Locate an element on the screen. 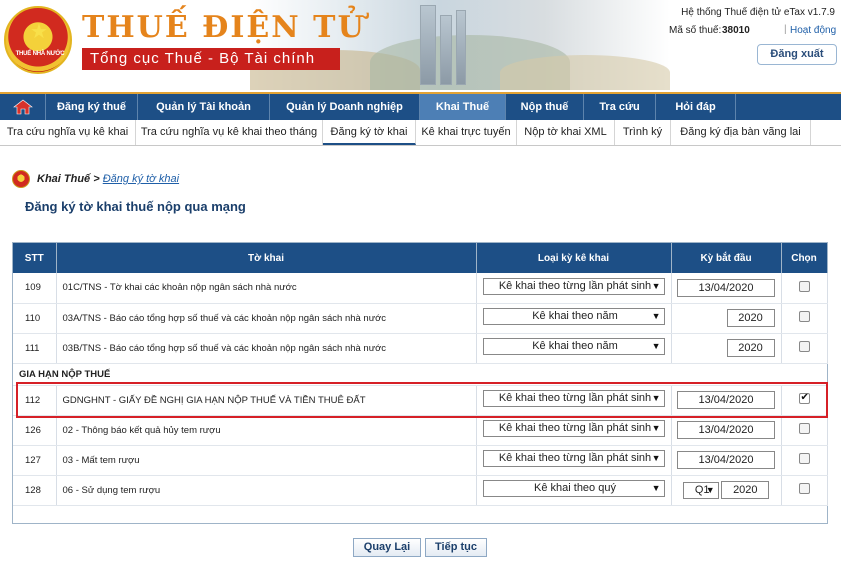 This screenshot has width=841, height=561. group-row: GIA HẠN NỘP THUẾ is located at coordinates (420, 374).